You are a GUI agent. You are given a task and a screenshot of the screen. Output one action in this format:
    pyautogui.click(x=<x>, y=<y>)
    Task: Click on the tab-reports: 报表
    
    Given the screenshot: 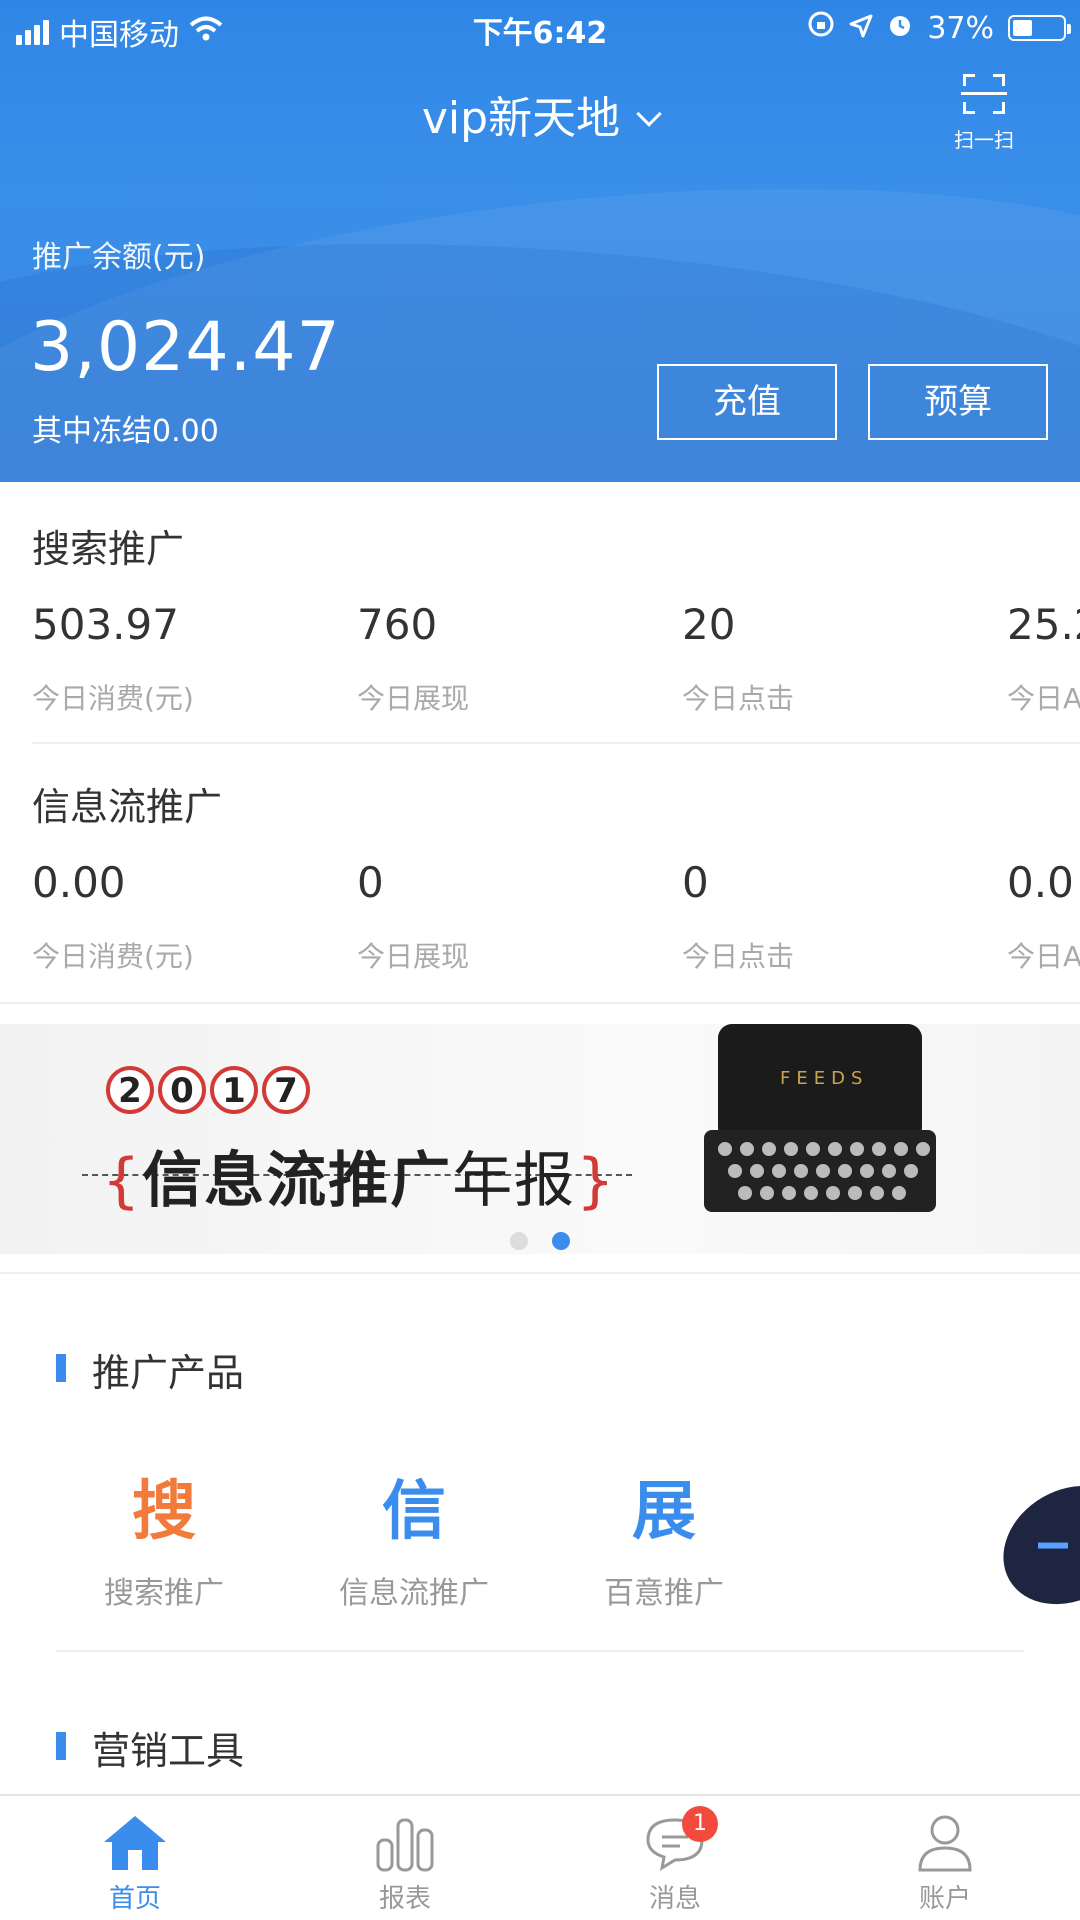 What is the action you would take?
    pyautogui.click(x=405, y=1858)
    